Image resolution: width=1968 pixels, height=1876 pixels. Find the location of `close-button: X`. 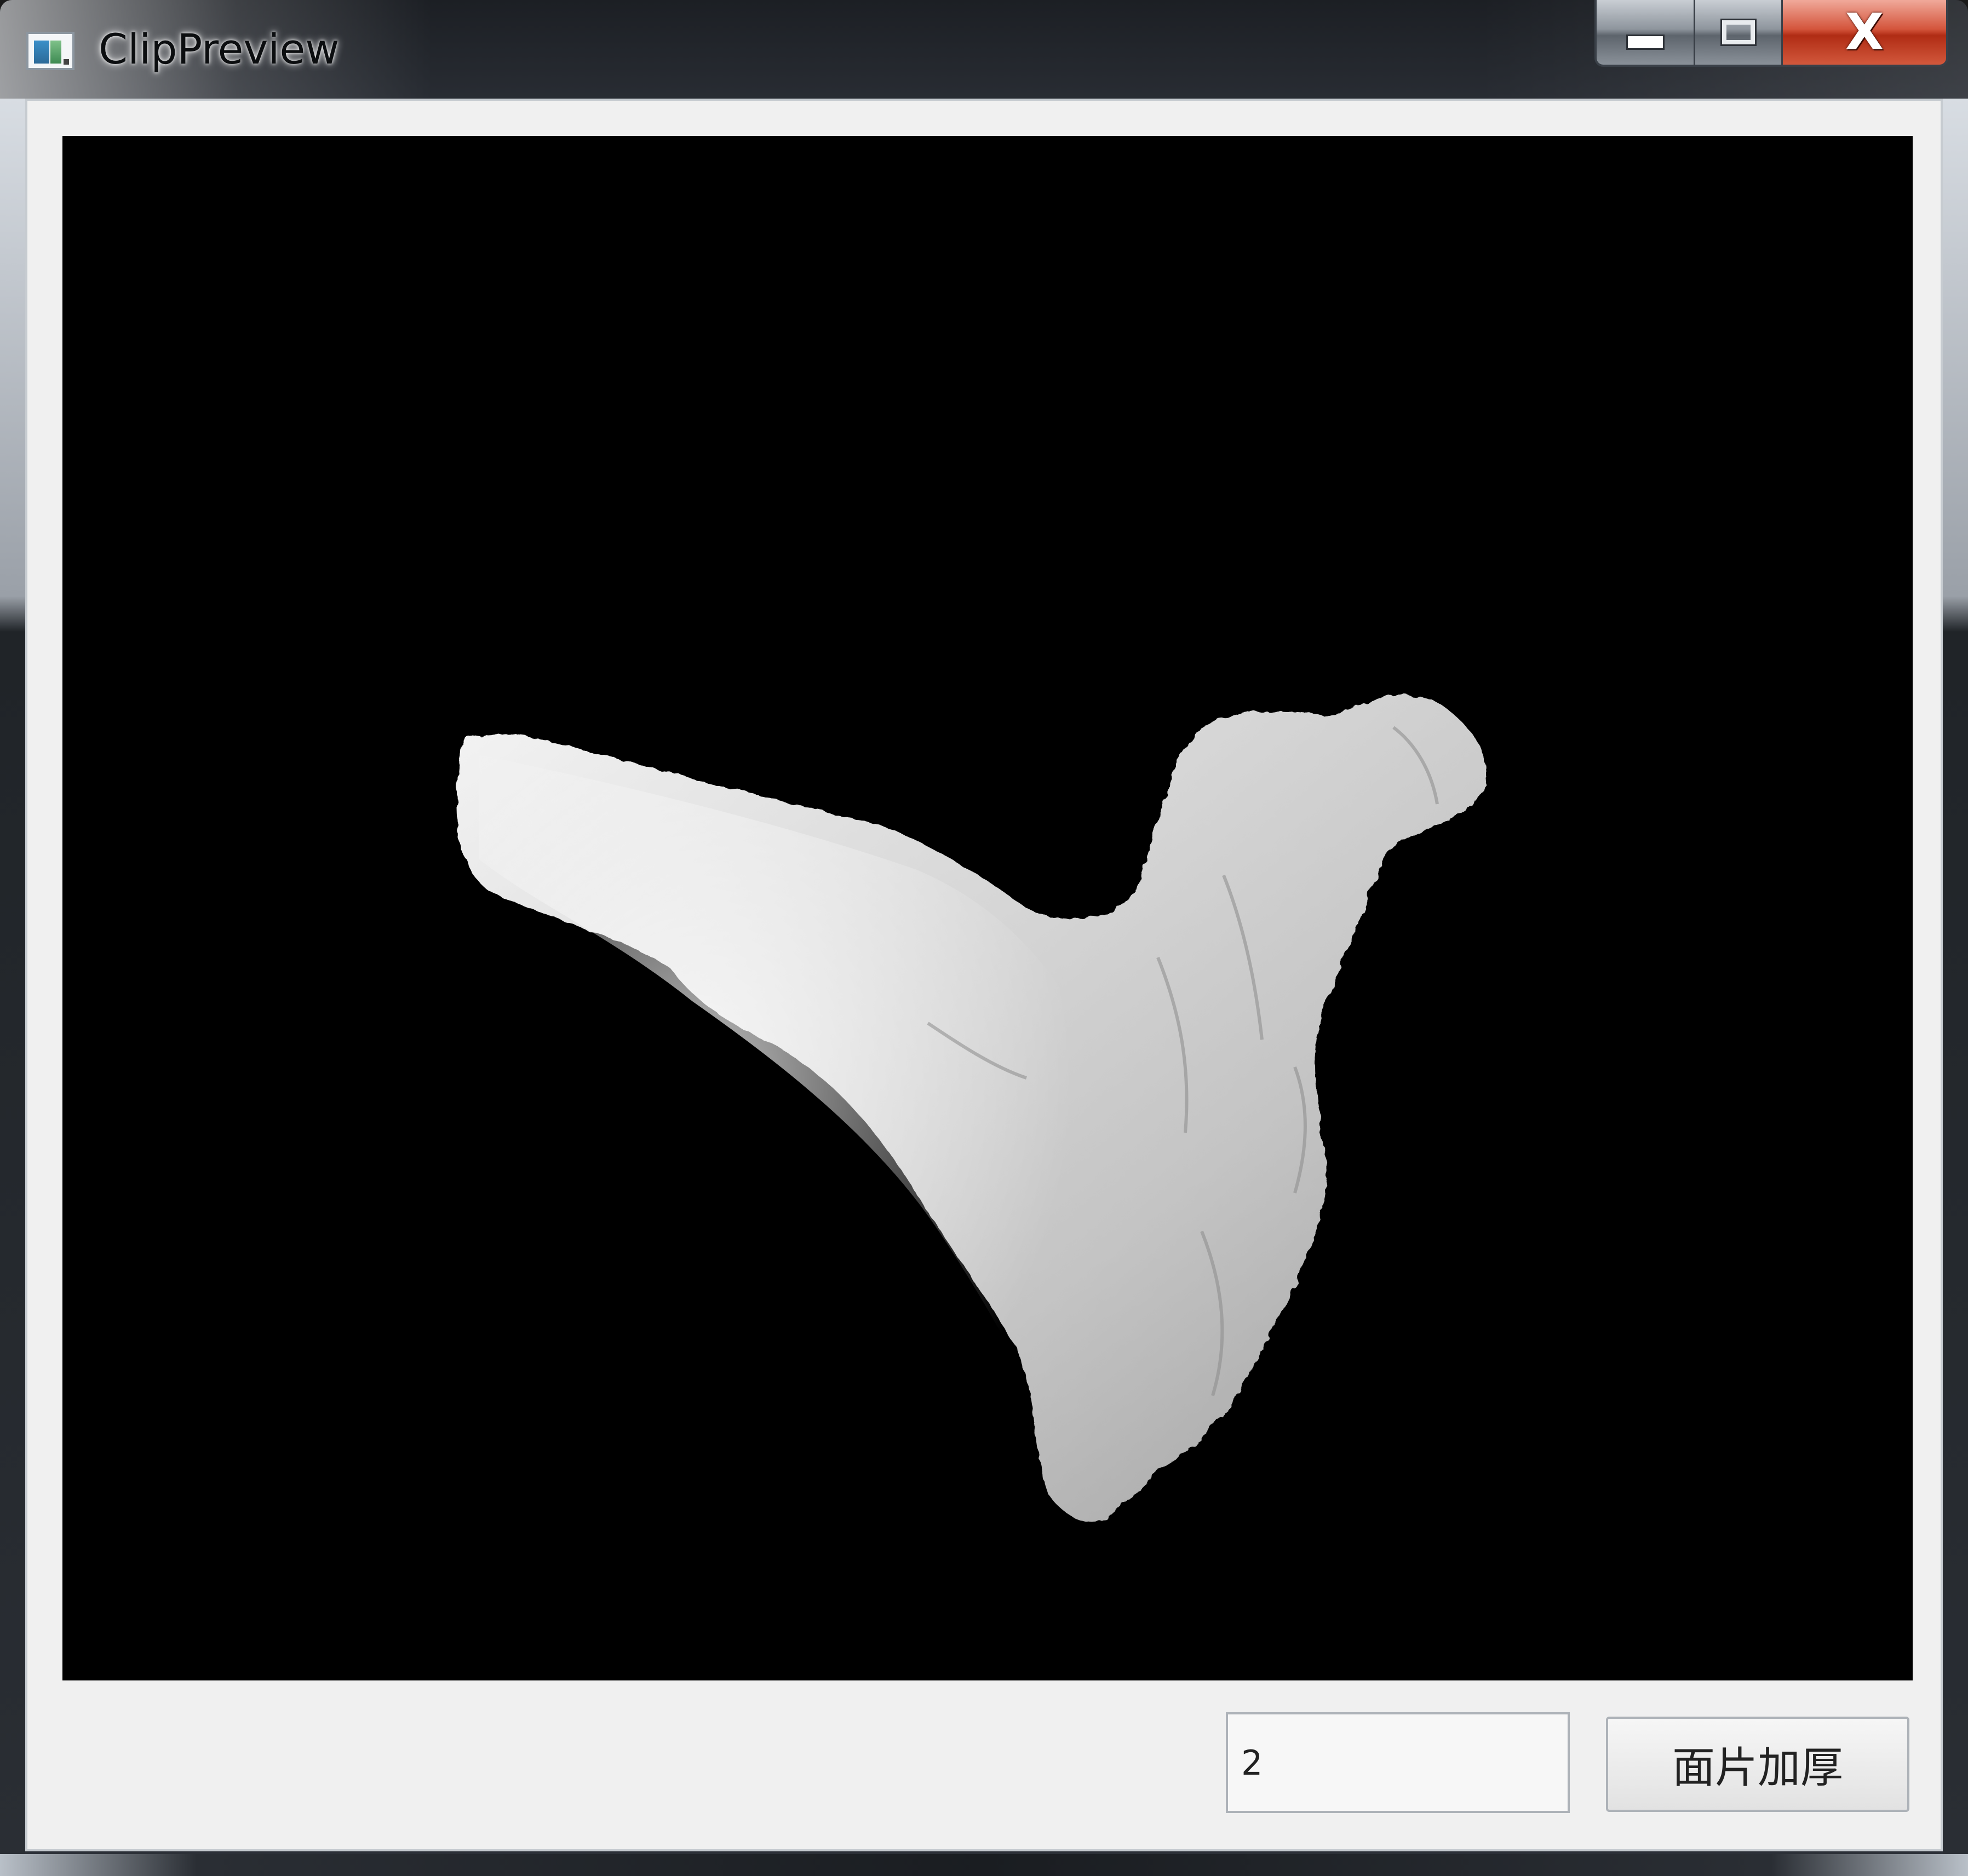

close-button: X is located at coordinates (1864, 32).